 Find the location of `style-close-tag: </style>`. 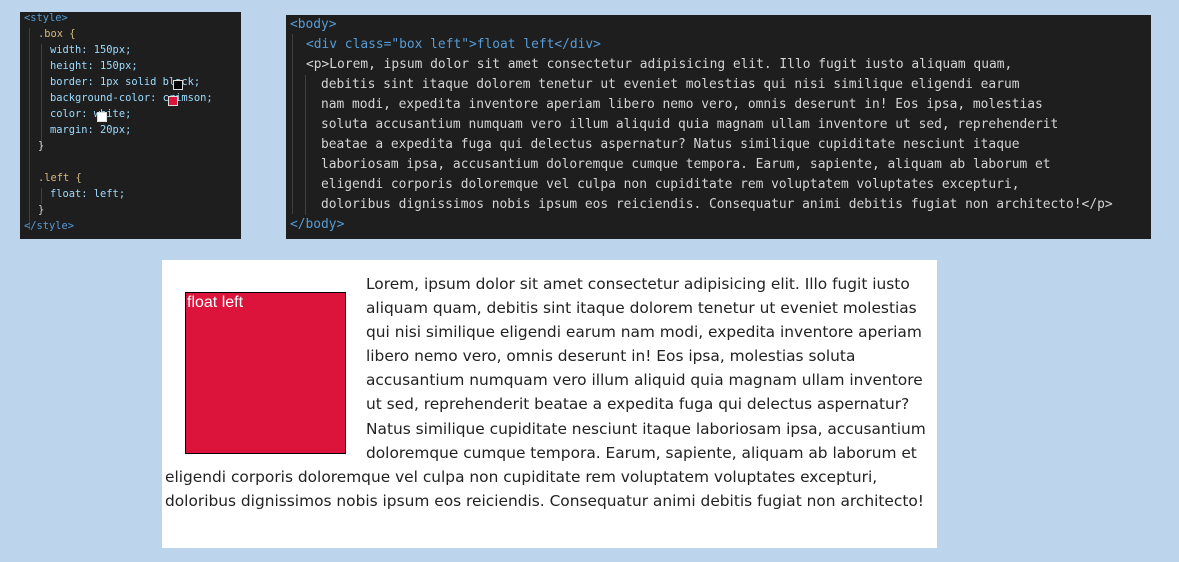

style-close-tag: </style> is located at coordinates (49, 226).